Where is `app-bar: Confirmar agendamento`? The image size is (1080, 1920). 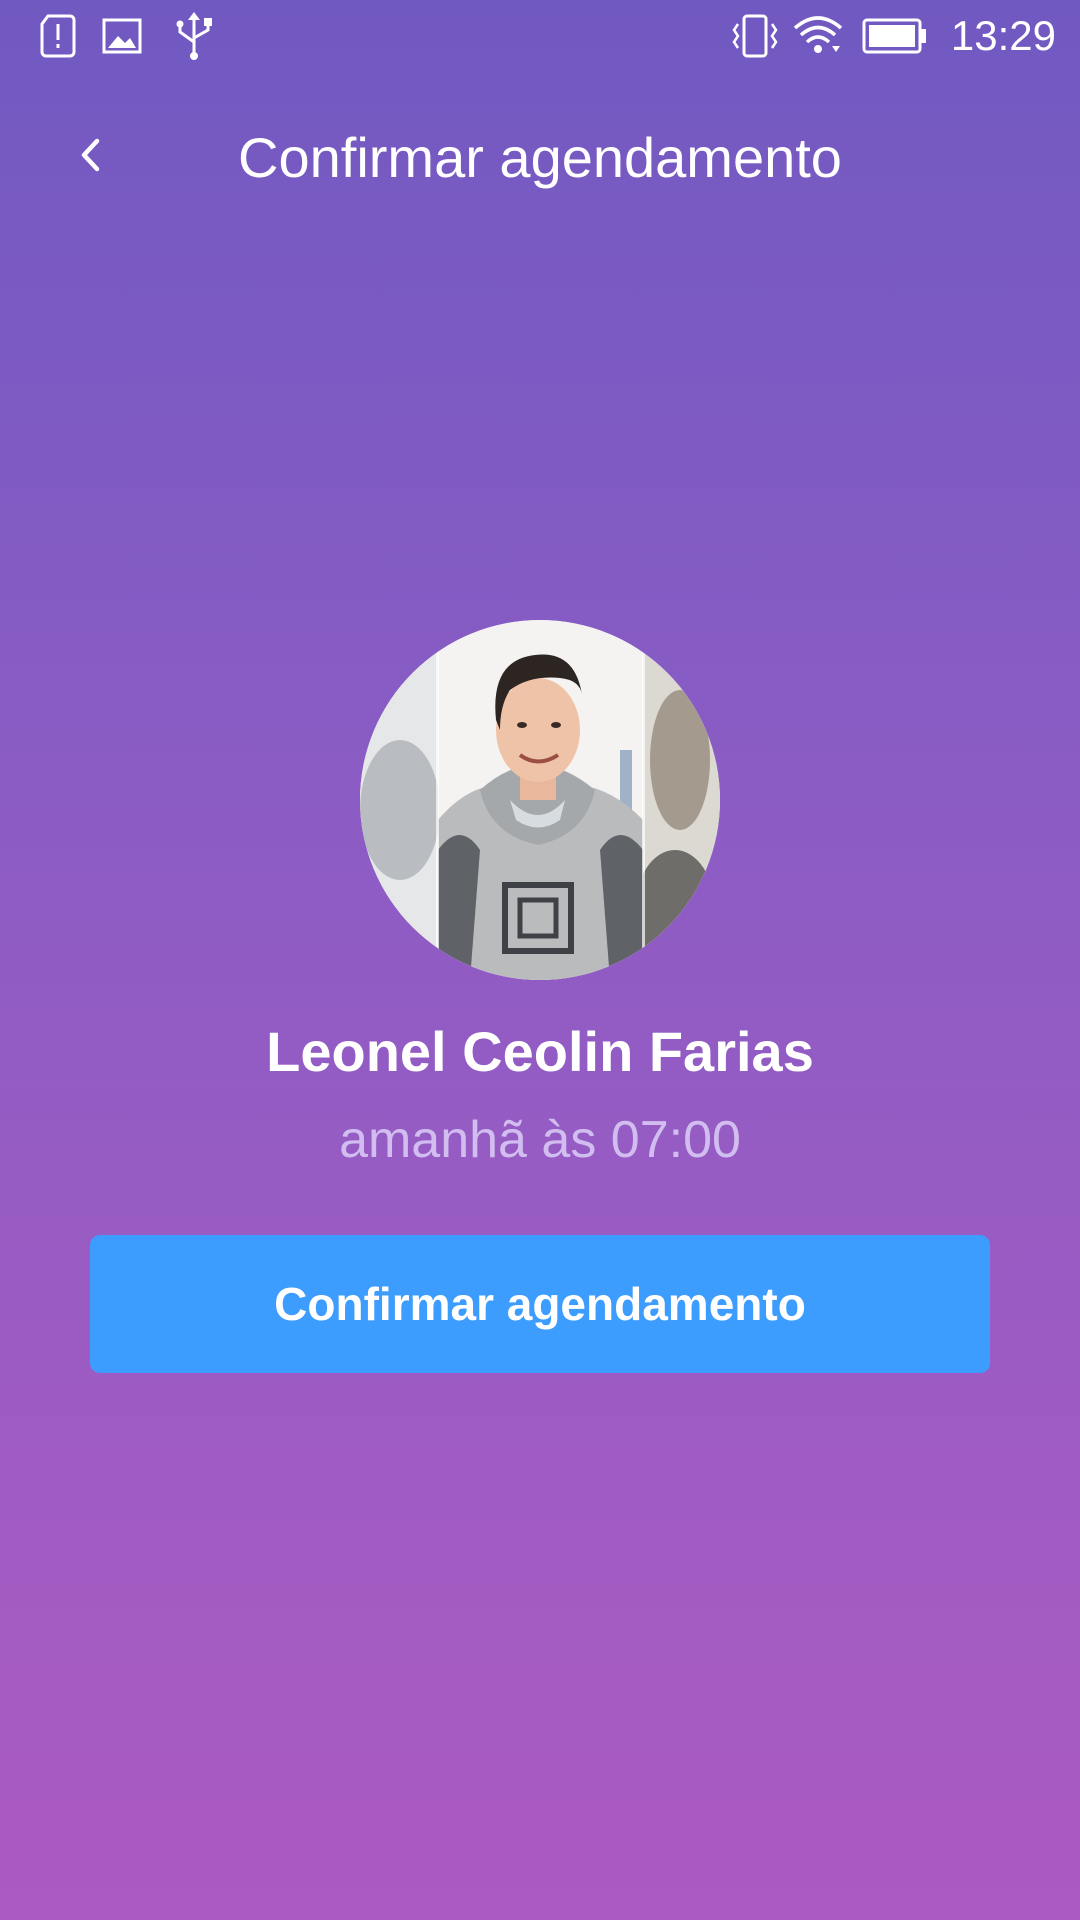 app-bar: Confirmar agendamento is located at coordinates (540, 160).